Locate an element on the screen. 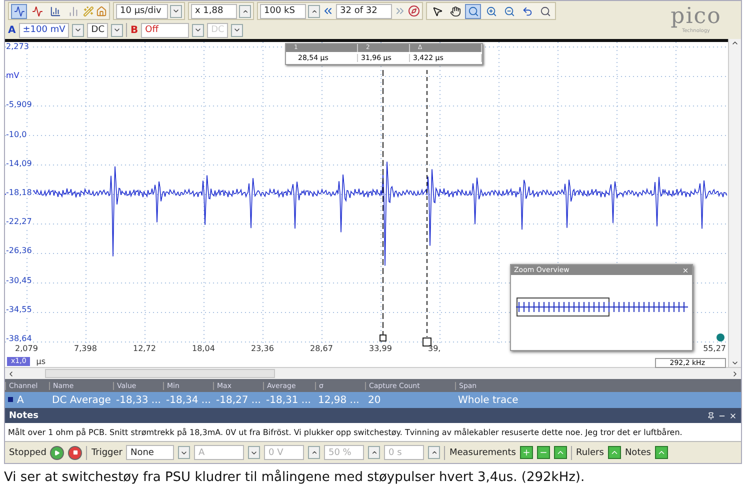 The height and width of the screenshot is (501, 750). trigger-mode-field: None is located at coordinates (150, 452).